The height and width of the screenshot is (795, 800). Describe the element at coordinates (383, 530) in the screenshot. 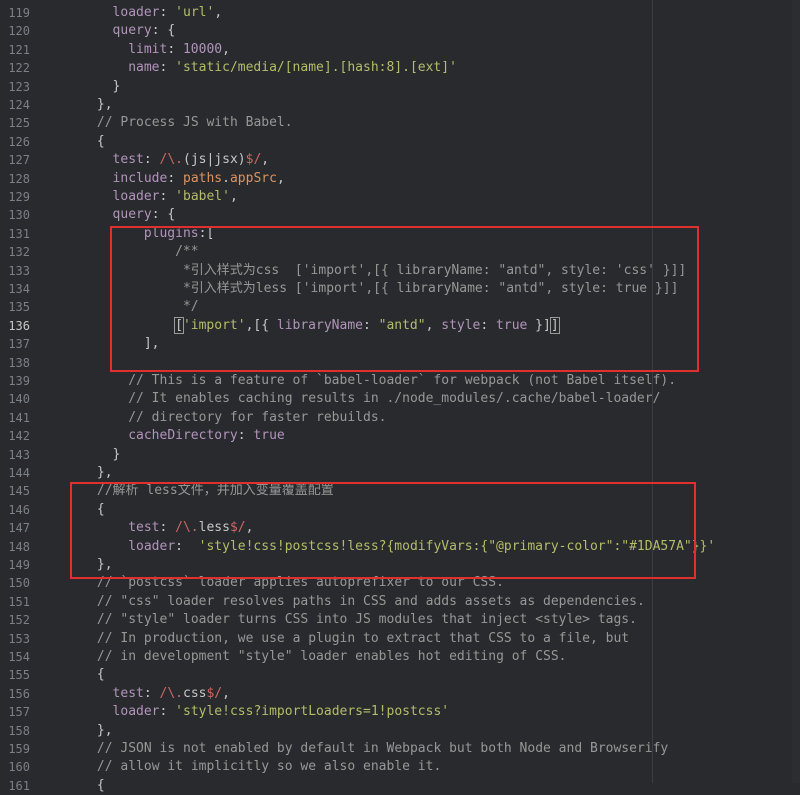

I see `annotation-box-less-loader` at that location.